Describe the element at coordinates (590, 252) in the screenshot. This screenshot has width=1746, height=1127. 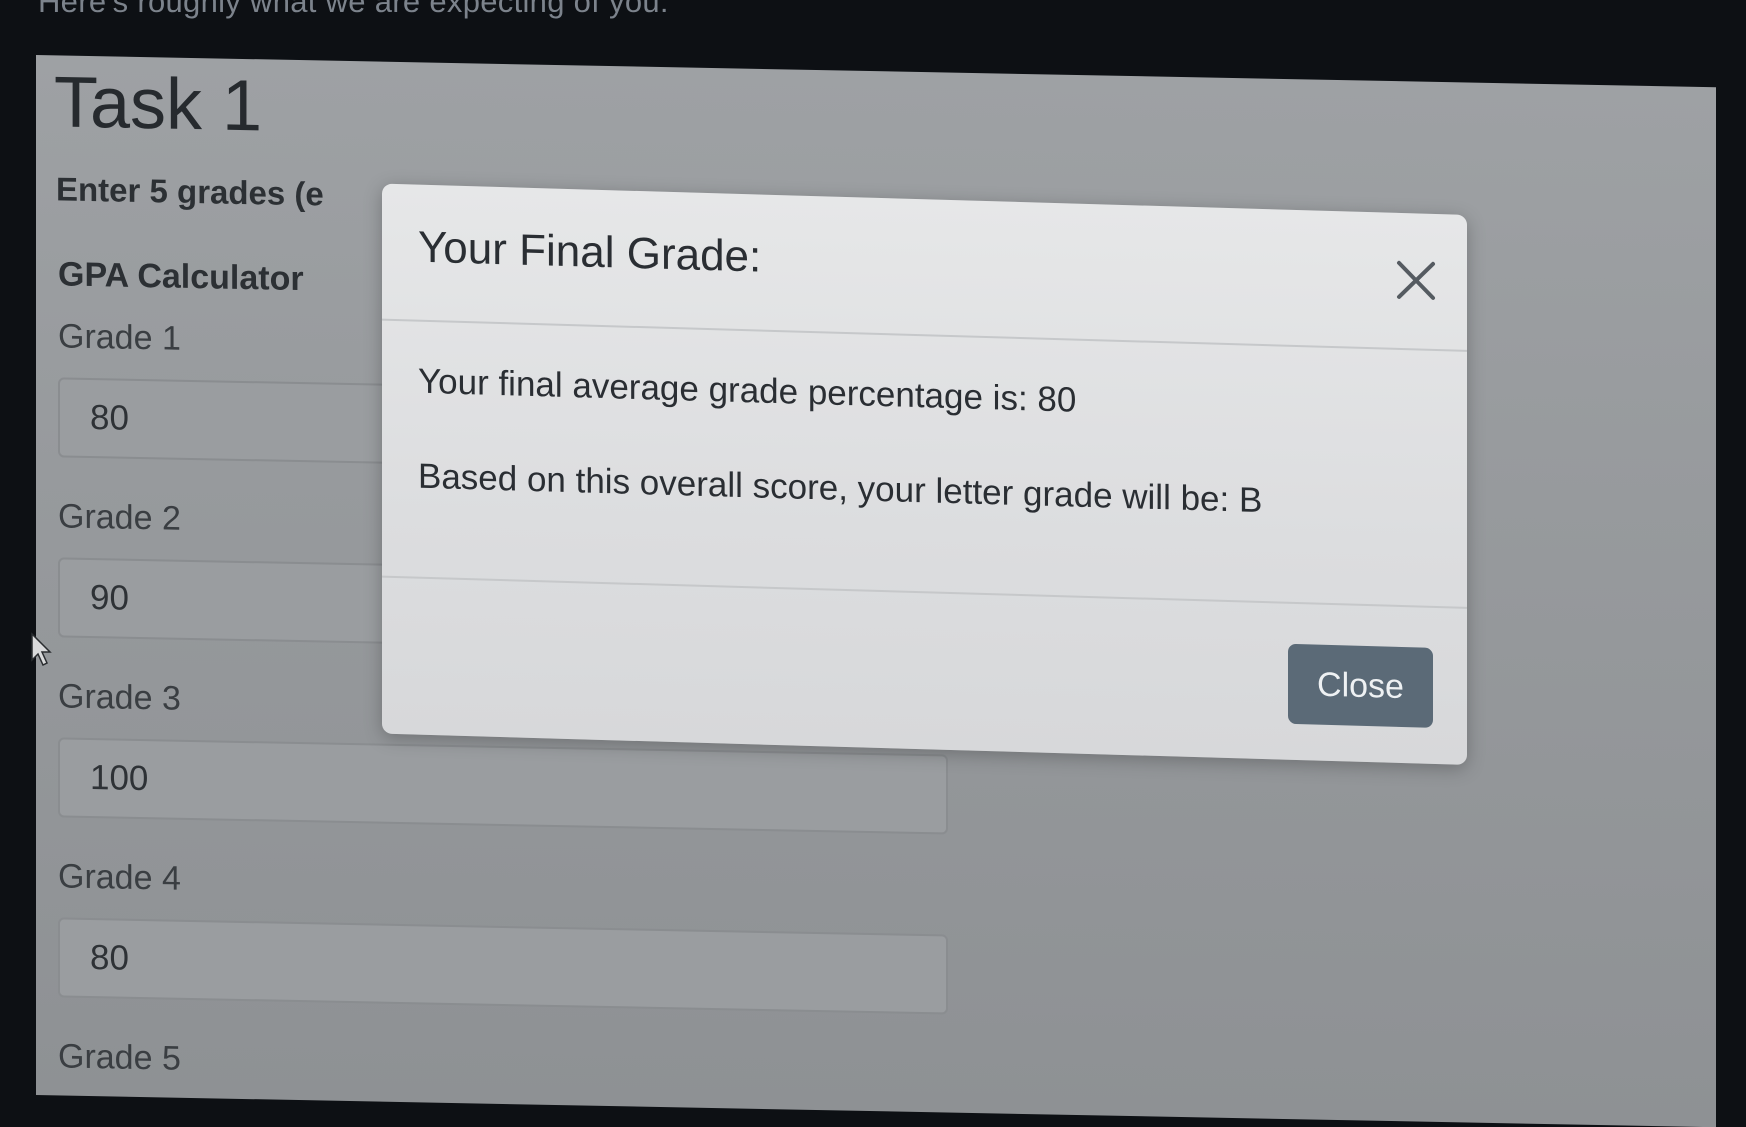
I see `modal-title: Your Final Grade:` at that location.